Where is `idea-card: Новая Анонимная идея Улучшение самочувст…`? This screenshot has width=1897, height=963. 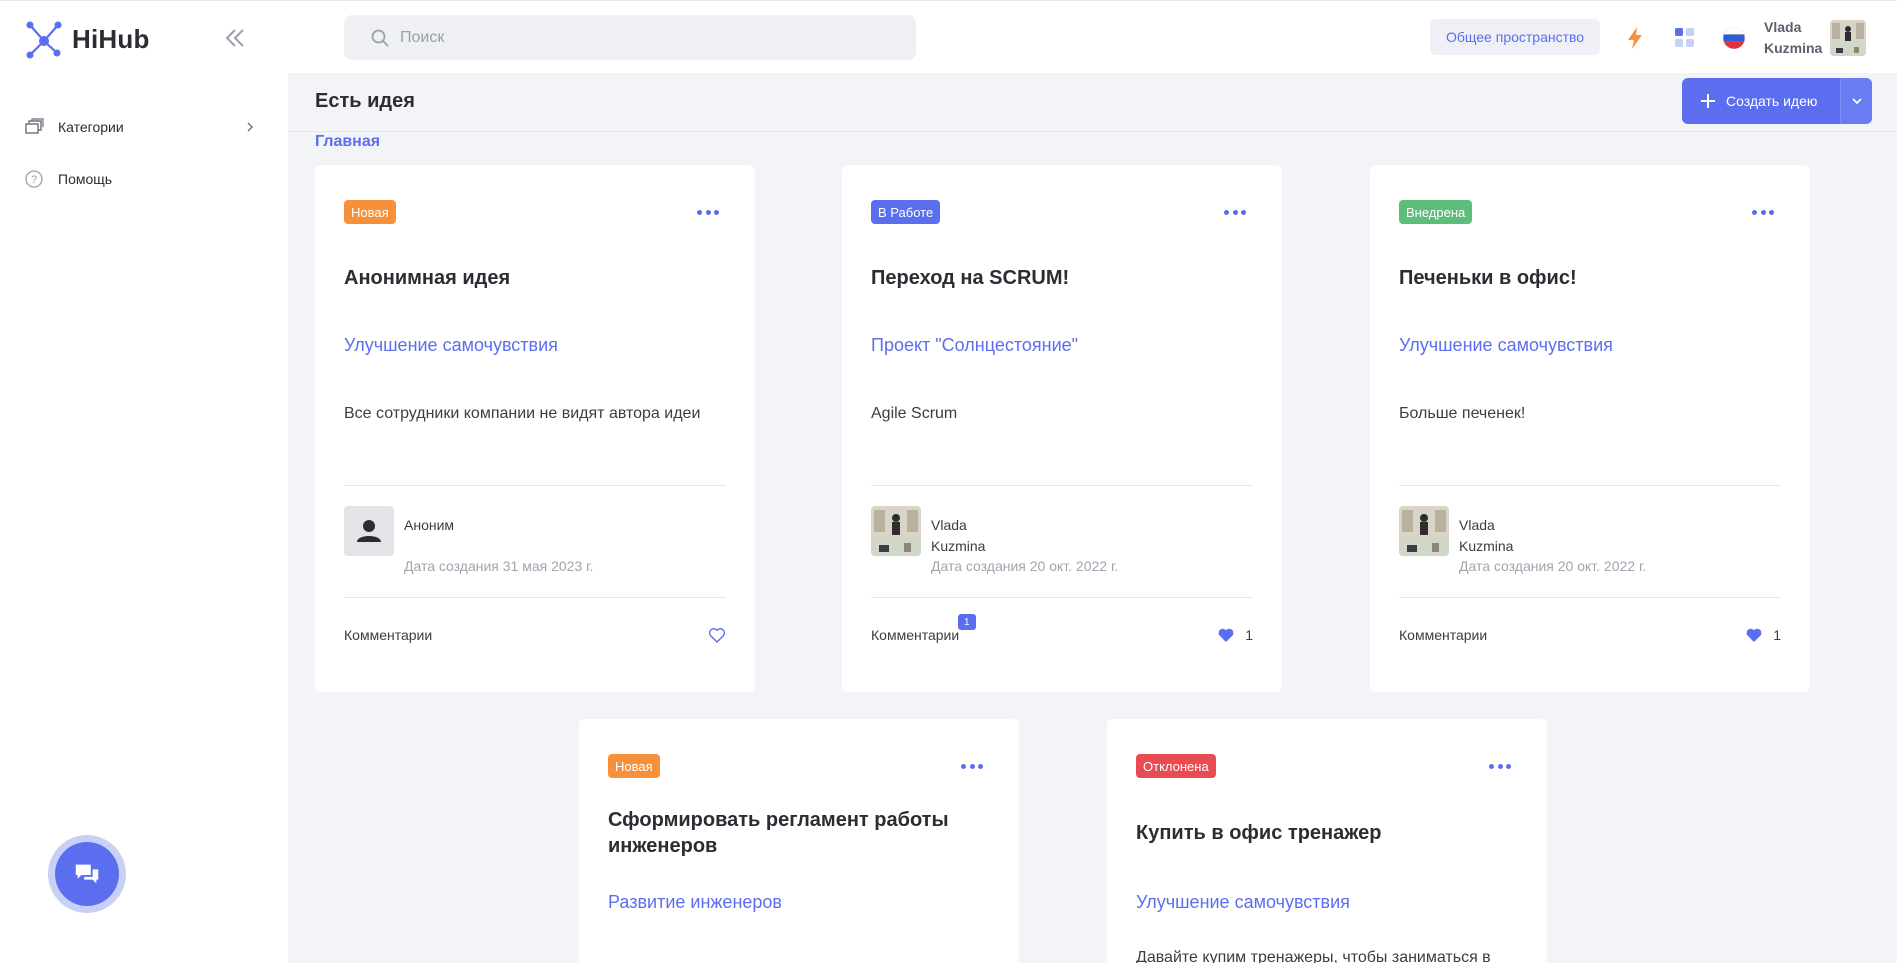
idea-card: Новая Анонимная идея Улучшение самочувст… is located at coordinates (535, 428).